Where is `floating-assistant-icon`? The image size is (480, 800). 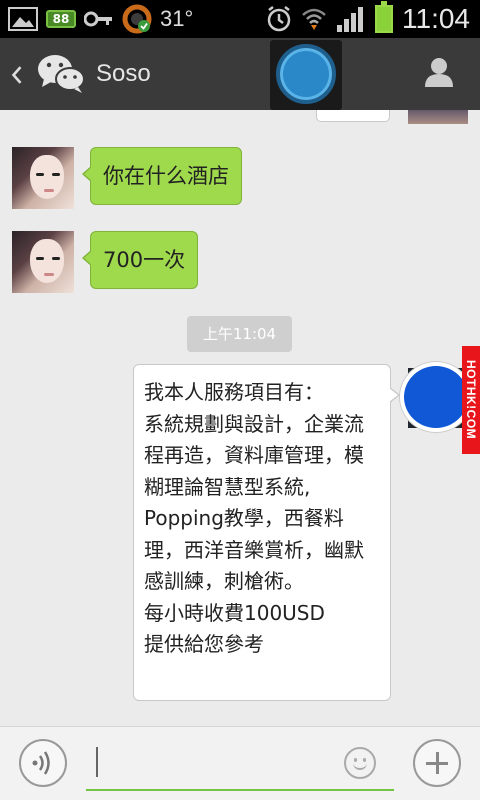 floating-assistant-icon is located at coordinates (306, 75).